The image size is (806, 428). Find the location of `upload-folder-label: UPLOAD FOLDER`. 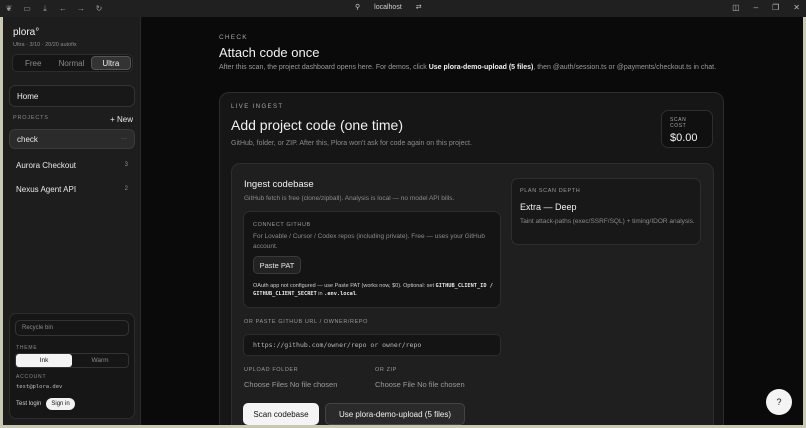

upload-folder-label: UPLOAD FOLDER is located at coordinates (271, 370).